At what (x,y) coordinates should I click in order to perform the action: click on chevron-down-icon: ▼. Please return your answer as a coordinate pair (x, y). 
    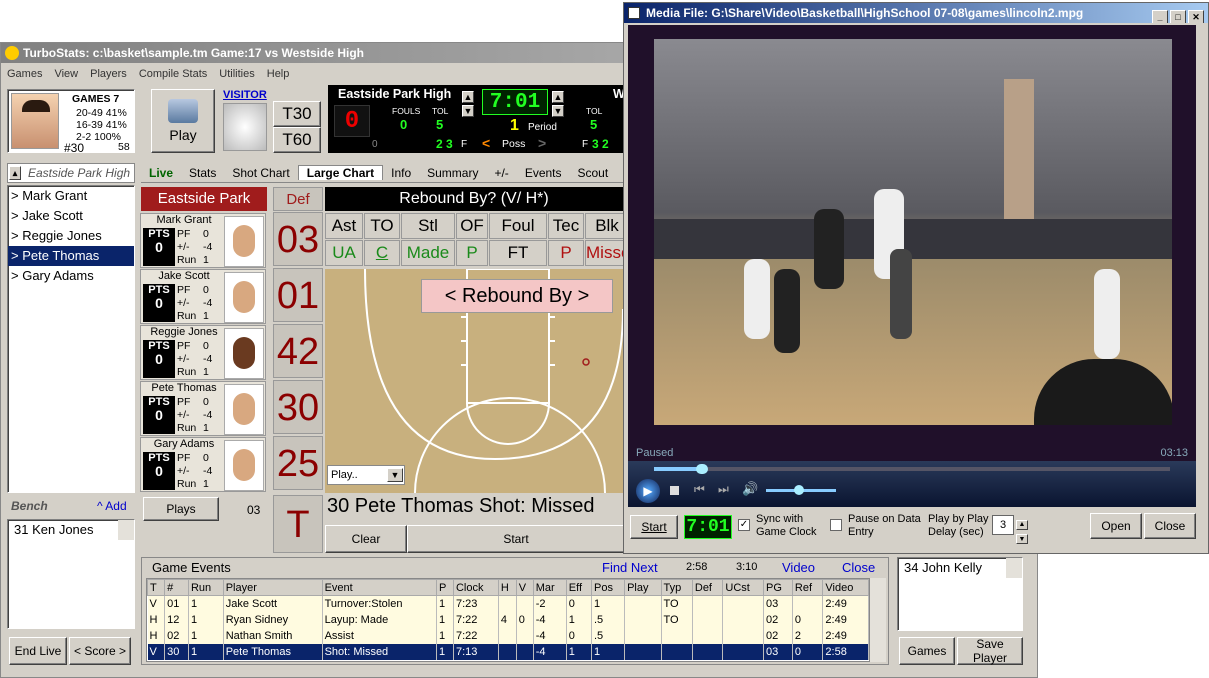
    Looking at the image, I should click on (395, 475).